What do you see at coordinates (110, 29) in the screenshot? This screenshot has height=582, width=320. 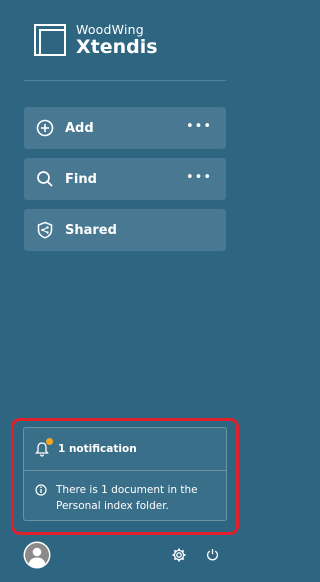 I see `logo-brand: WoodWing` at bounding box center [110, 29].